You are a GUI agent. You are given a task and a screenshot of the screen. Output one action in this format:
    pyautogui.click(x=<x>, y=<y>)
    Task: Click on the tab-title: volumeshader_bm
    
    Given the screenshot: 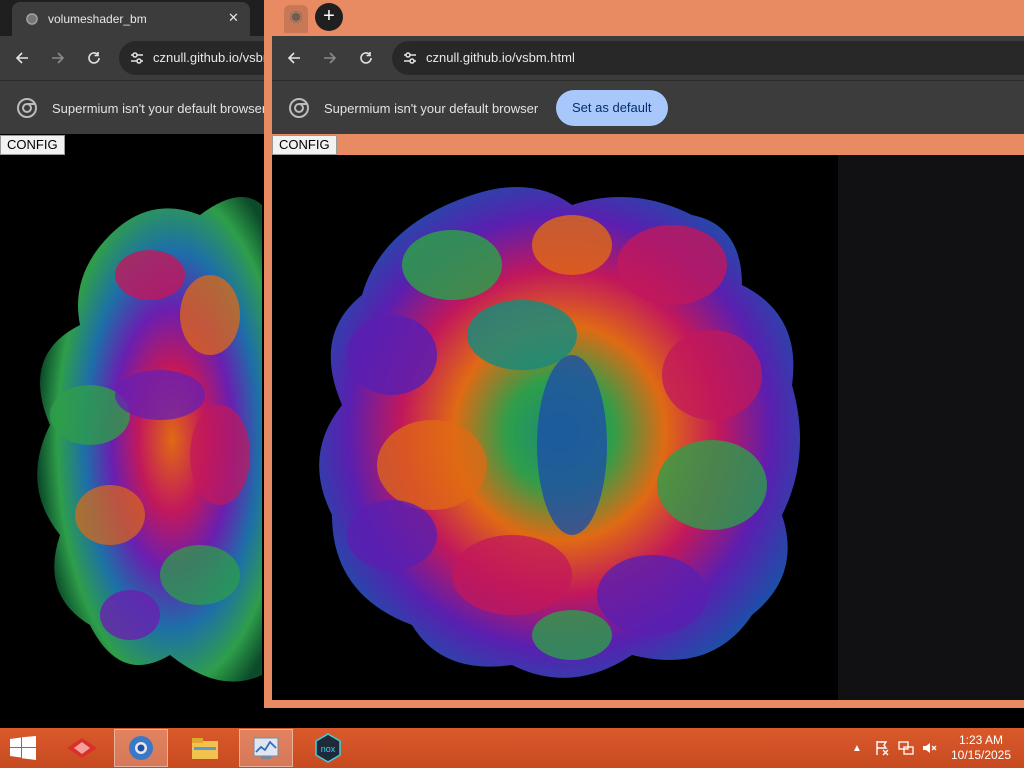 What is the action you would take?
    pyautogui.click(x=97, y=19)
    